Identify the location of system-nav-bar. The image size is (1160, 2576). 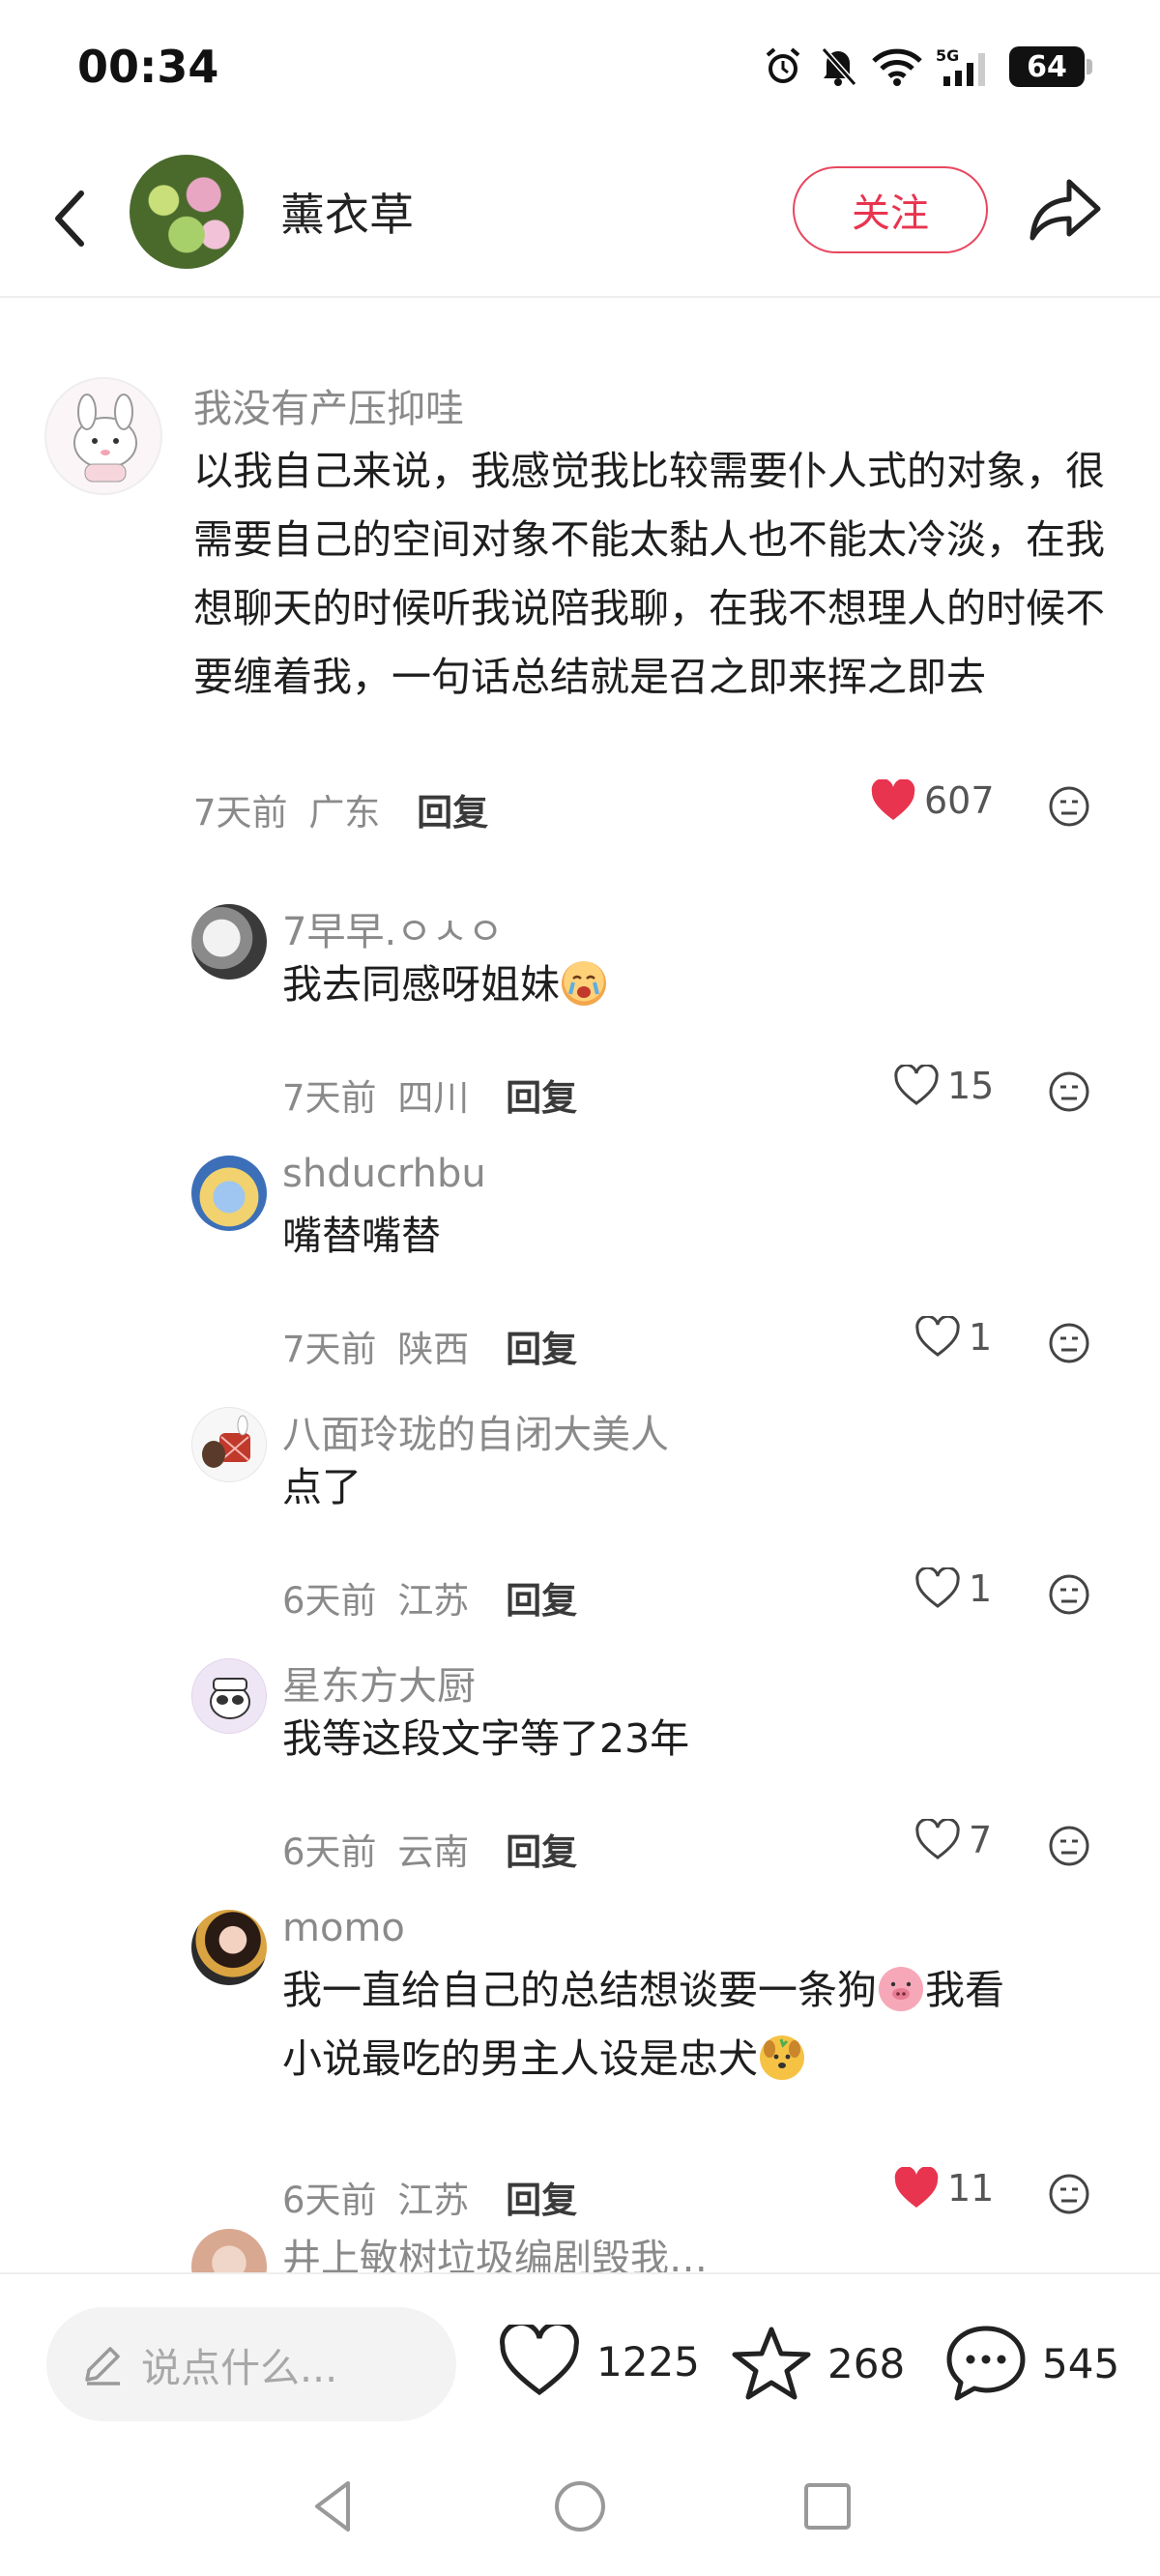
(580, 2506).